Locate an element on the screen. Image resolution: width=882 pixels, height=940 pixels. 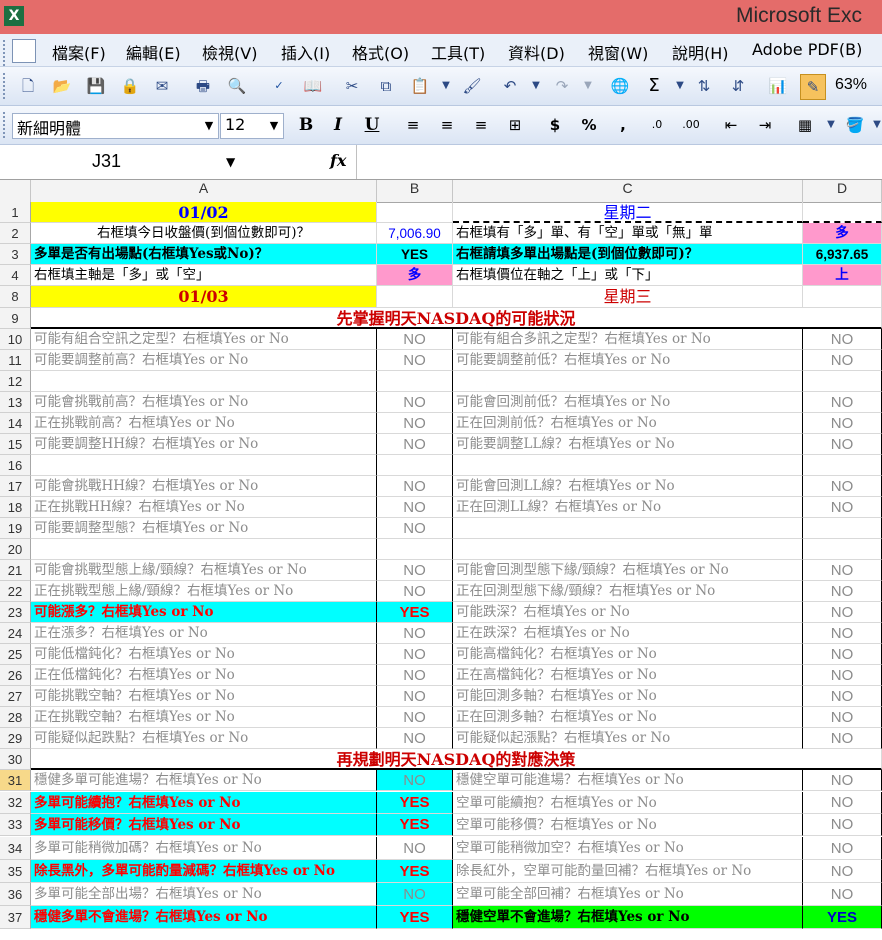
print-icon: 🖶 is located at coordinates (203, 86).